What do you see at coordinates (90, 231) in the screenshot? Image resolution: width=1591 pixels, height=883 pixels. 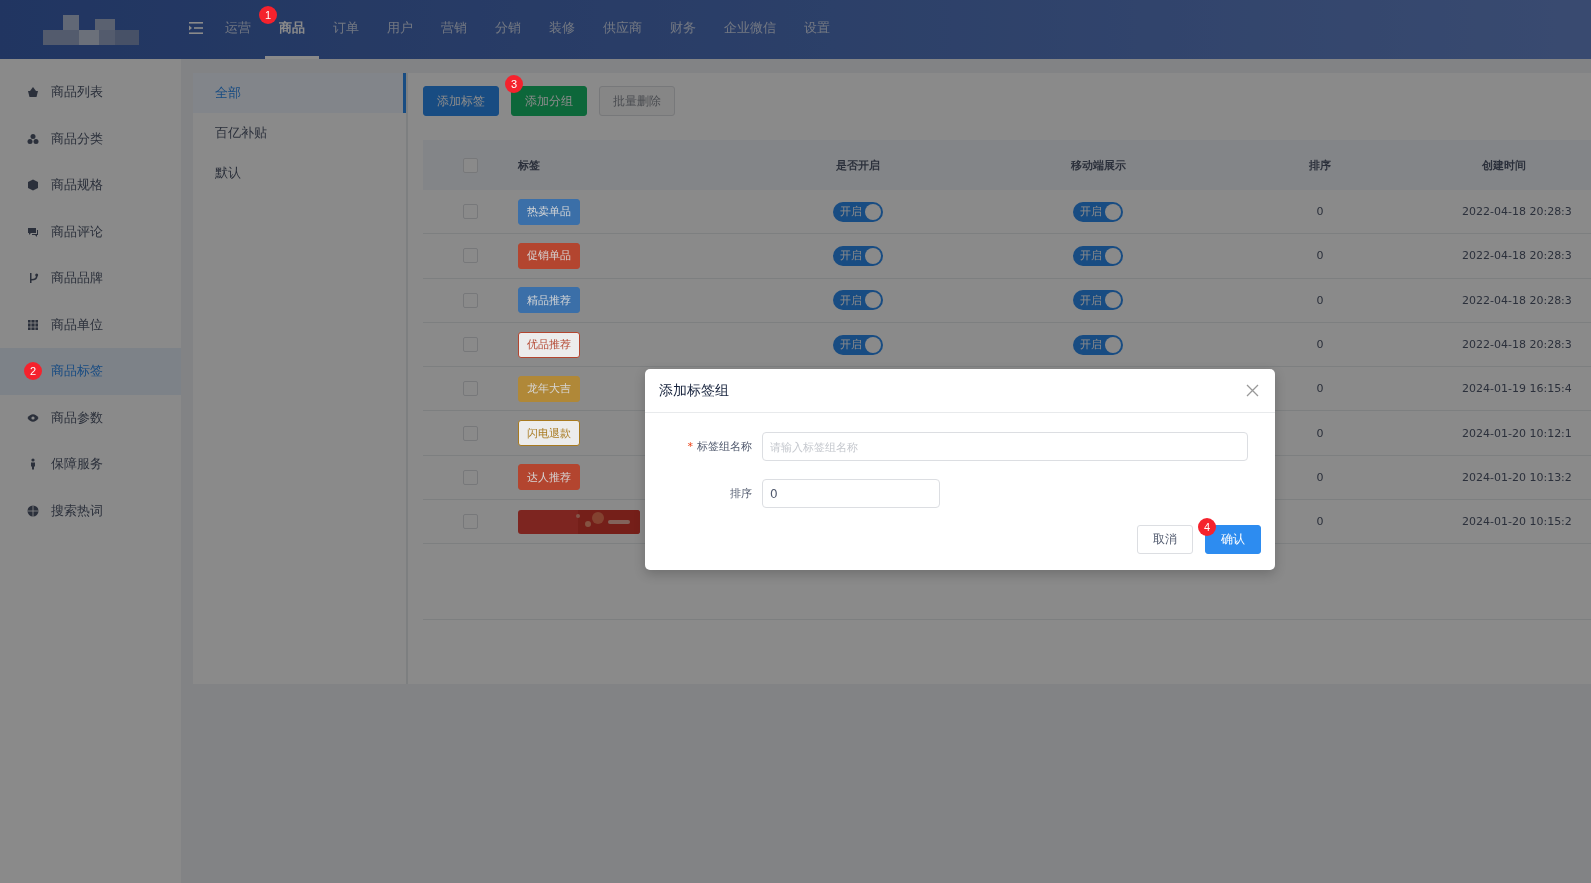 I see `sidebar-item: 商品评论` at bounding box center [90, 231].